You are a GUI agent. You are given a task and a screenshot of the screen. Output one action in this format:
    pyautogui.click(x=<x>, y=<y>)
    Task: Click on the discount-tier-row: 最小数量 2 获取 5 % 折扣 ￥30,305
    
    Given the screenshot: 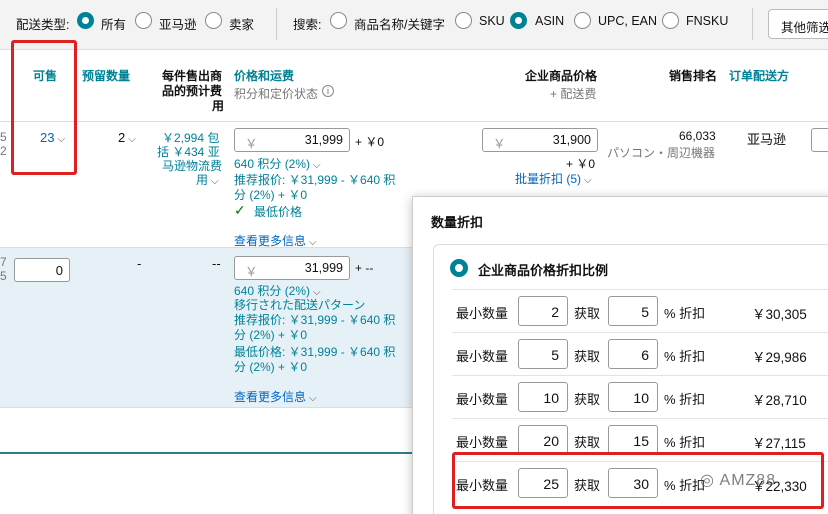 What is the action you would take?
    pyautogui.click(x=640, y=309)
    